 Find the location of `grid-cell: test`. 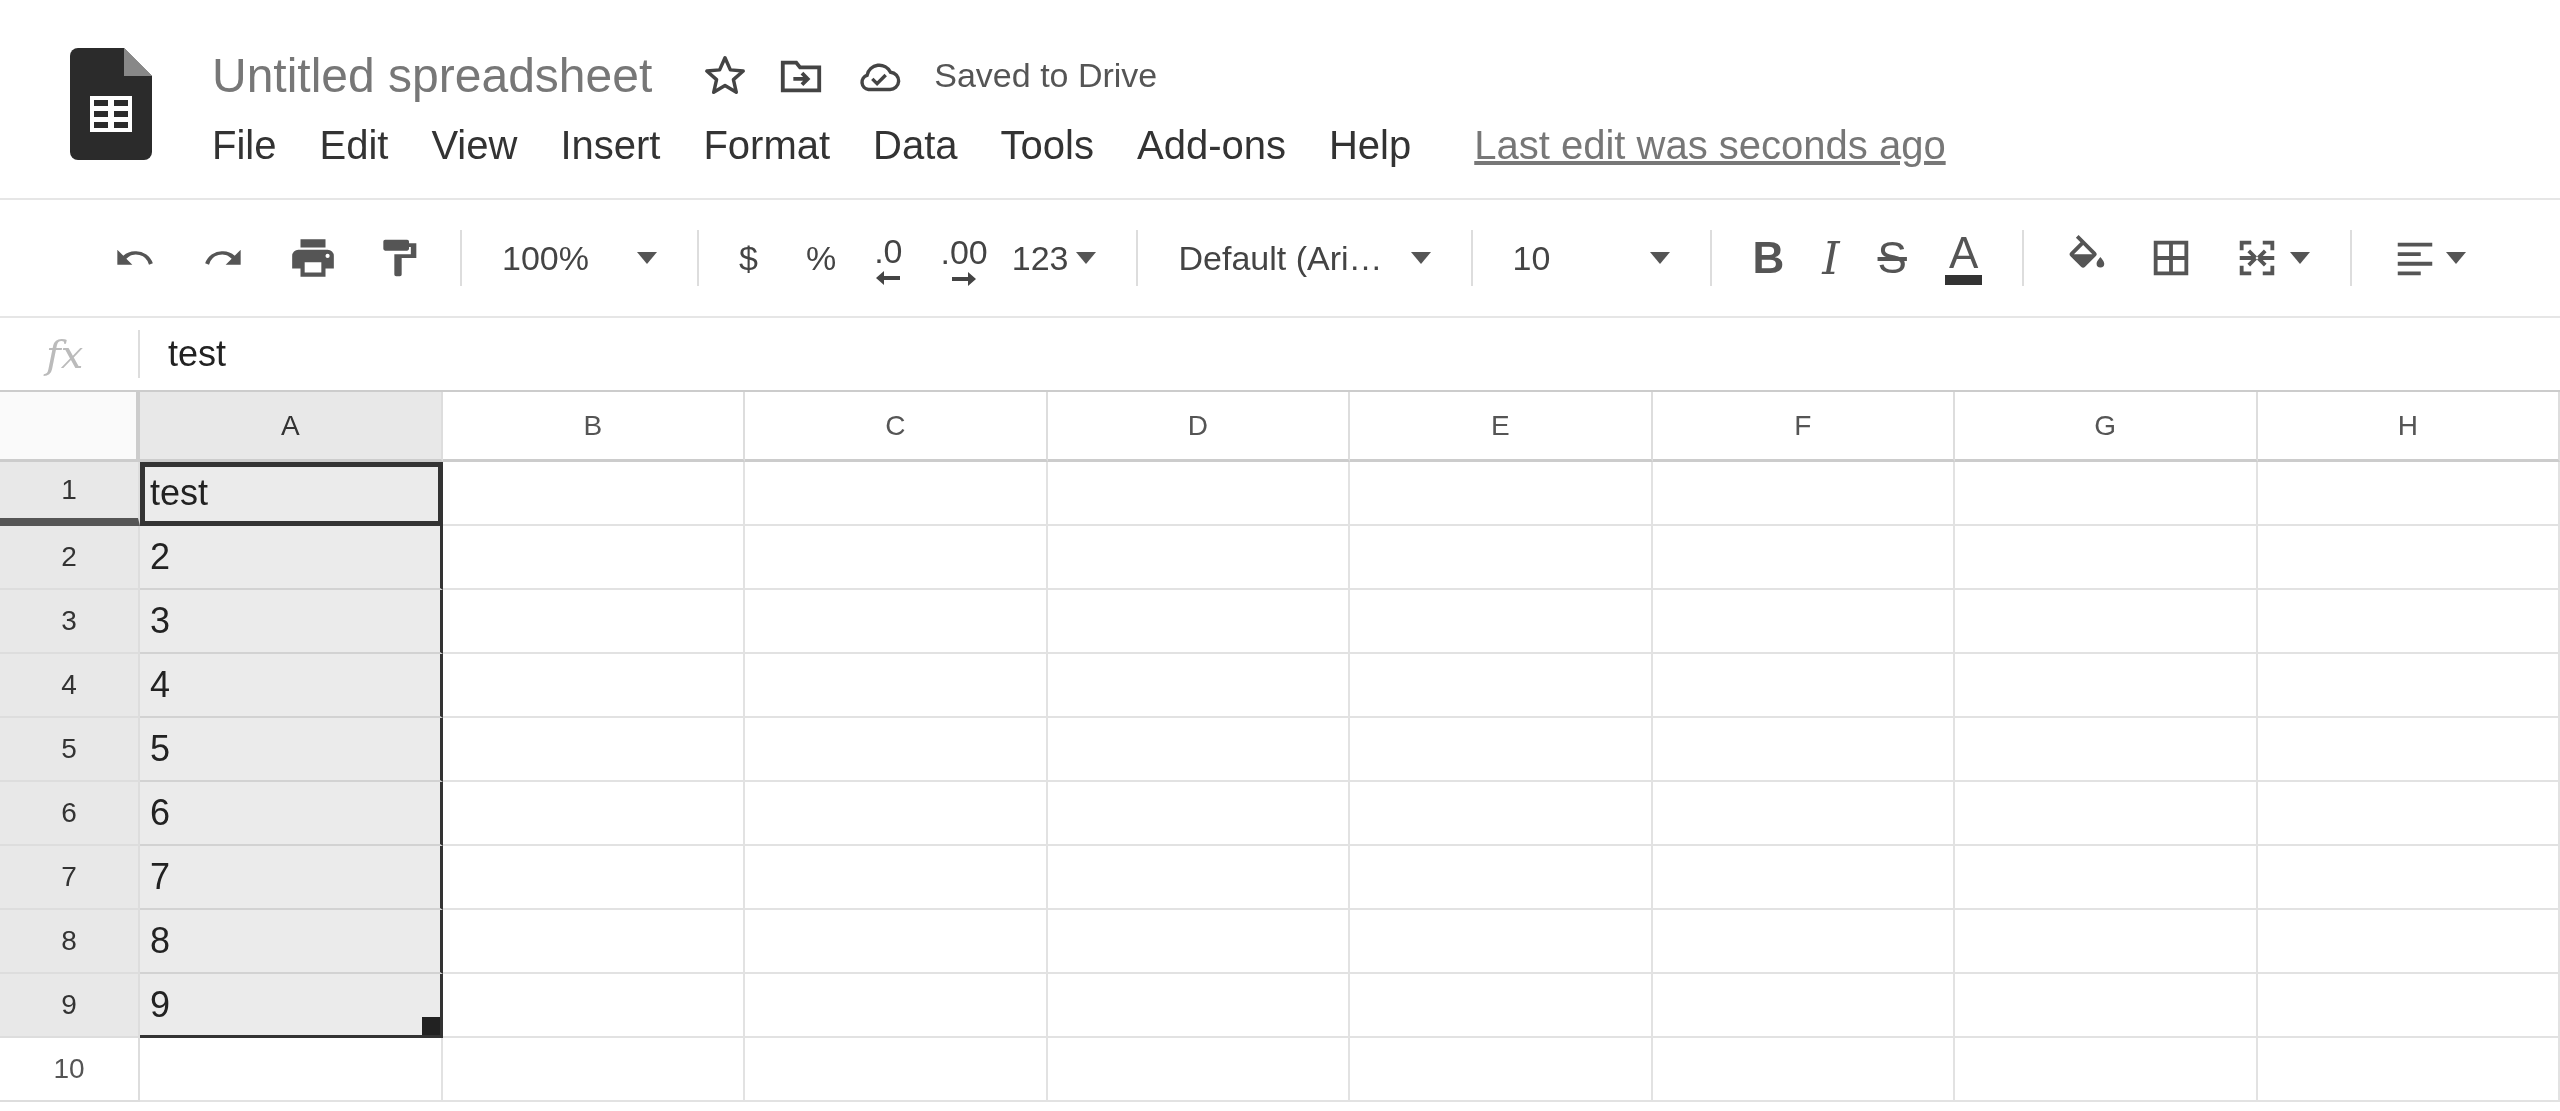

grid-cell: test is located at coordinates (291, 494).